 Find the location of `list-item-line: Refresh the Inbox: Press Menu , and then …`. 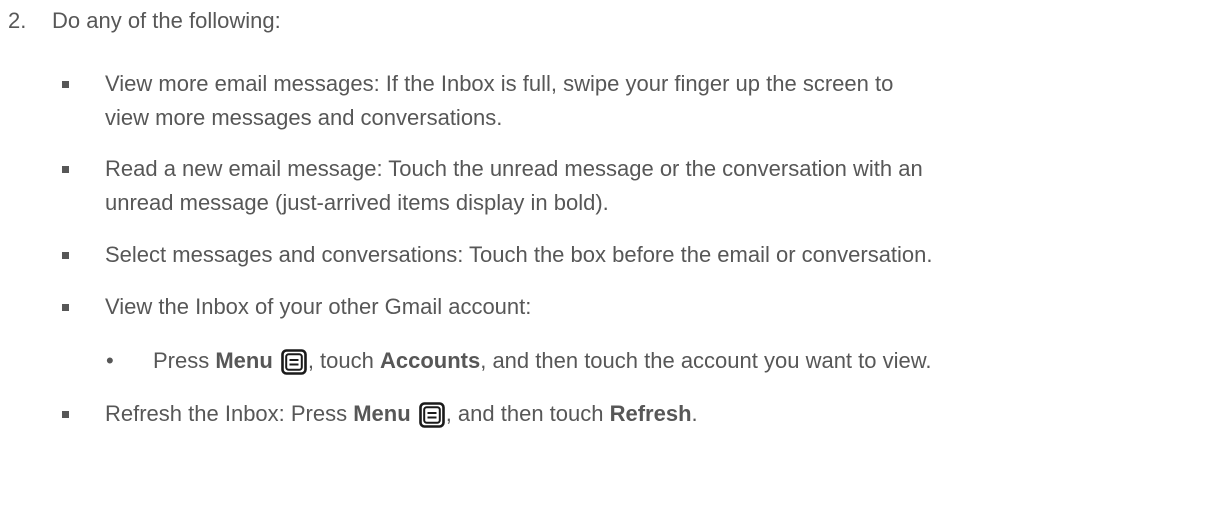

list-item-line: Refresh the Inbox: Press Menu , and then … is located at coordinates (663, 414).